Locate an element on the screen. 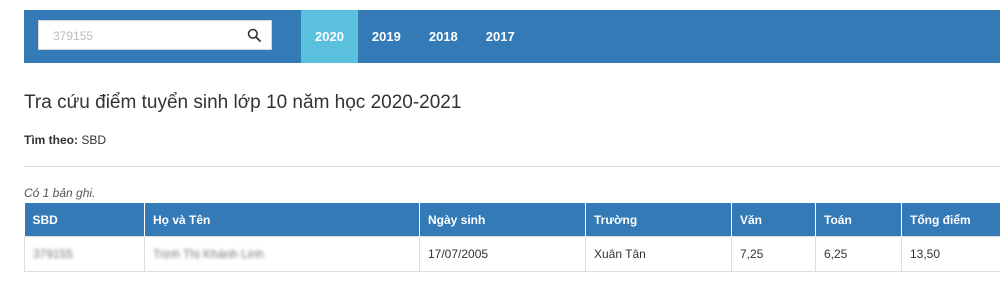 The width and height of the screenshot is (1000, 286). tab-2020: 2020 is located at coordinates (329, 36).